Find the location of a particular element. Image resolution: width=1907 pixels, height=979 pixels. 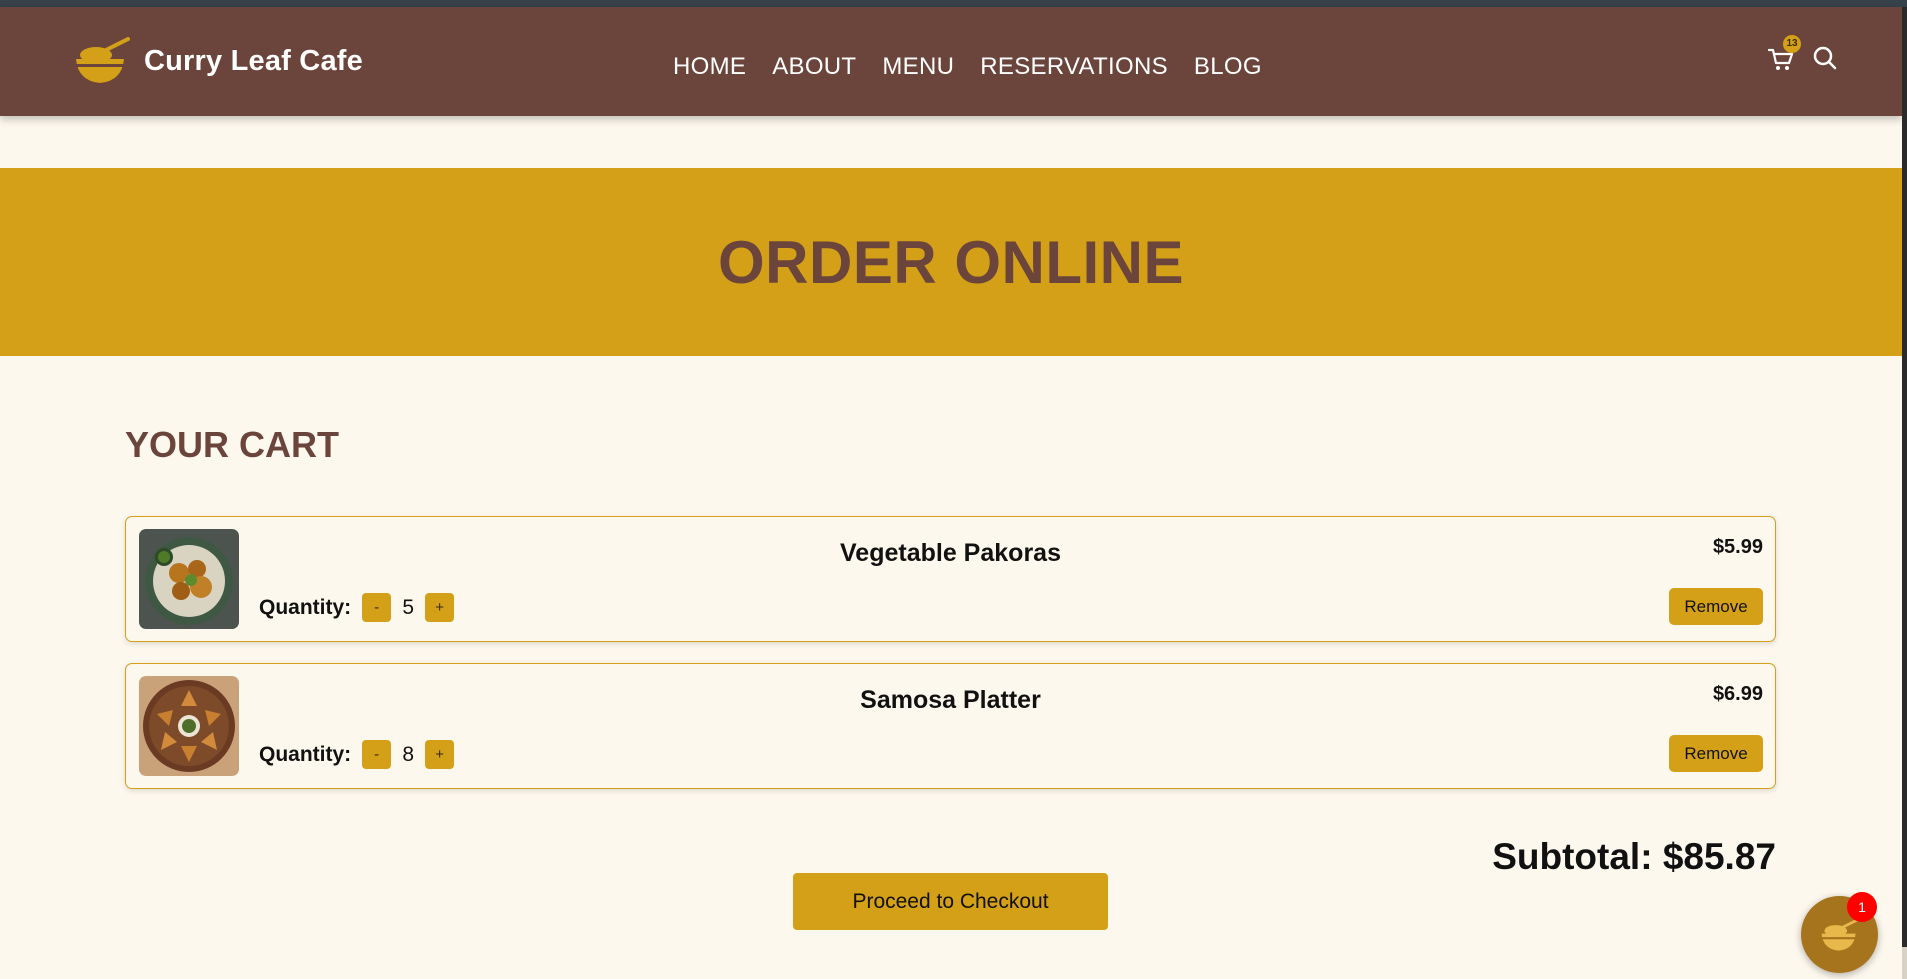

cart-count-badge: 13 is located at coordinates (1792, 44).